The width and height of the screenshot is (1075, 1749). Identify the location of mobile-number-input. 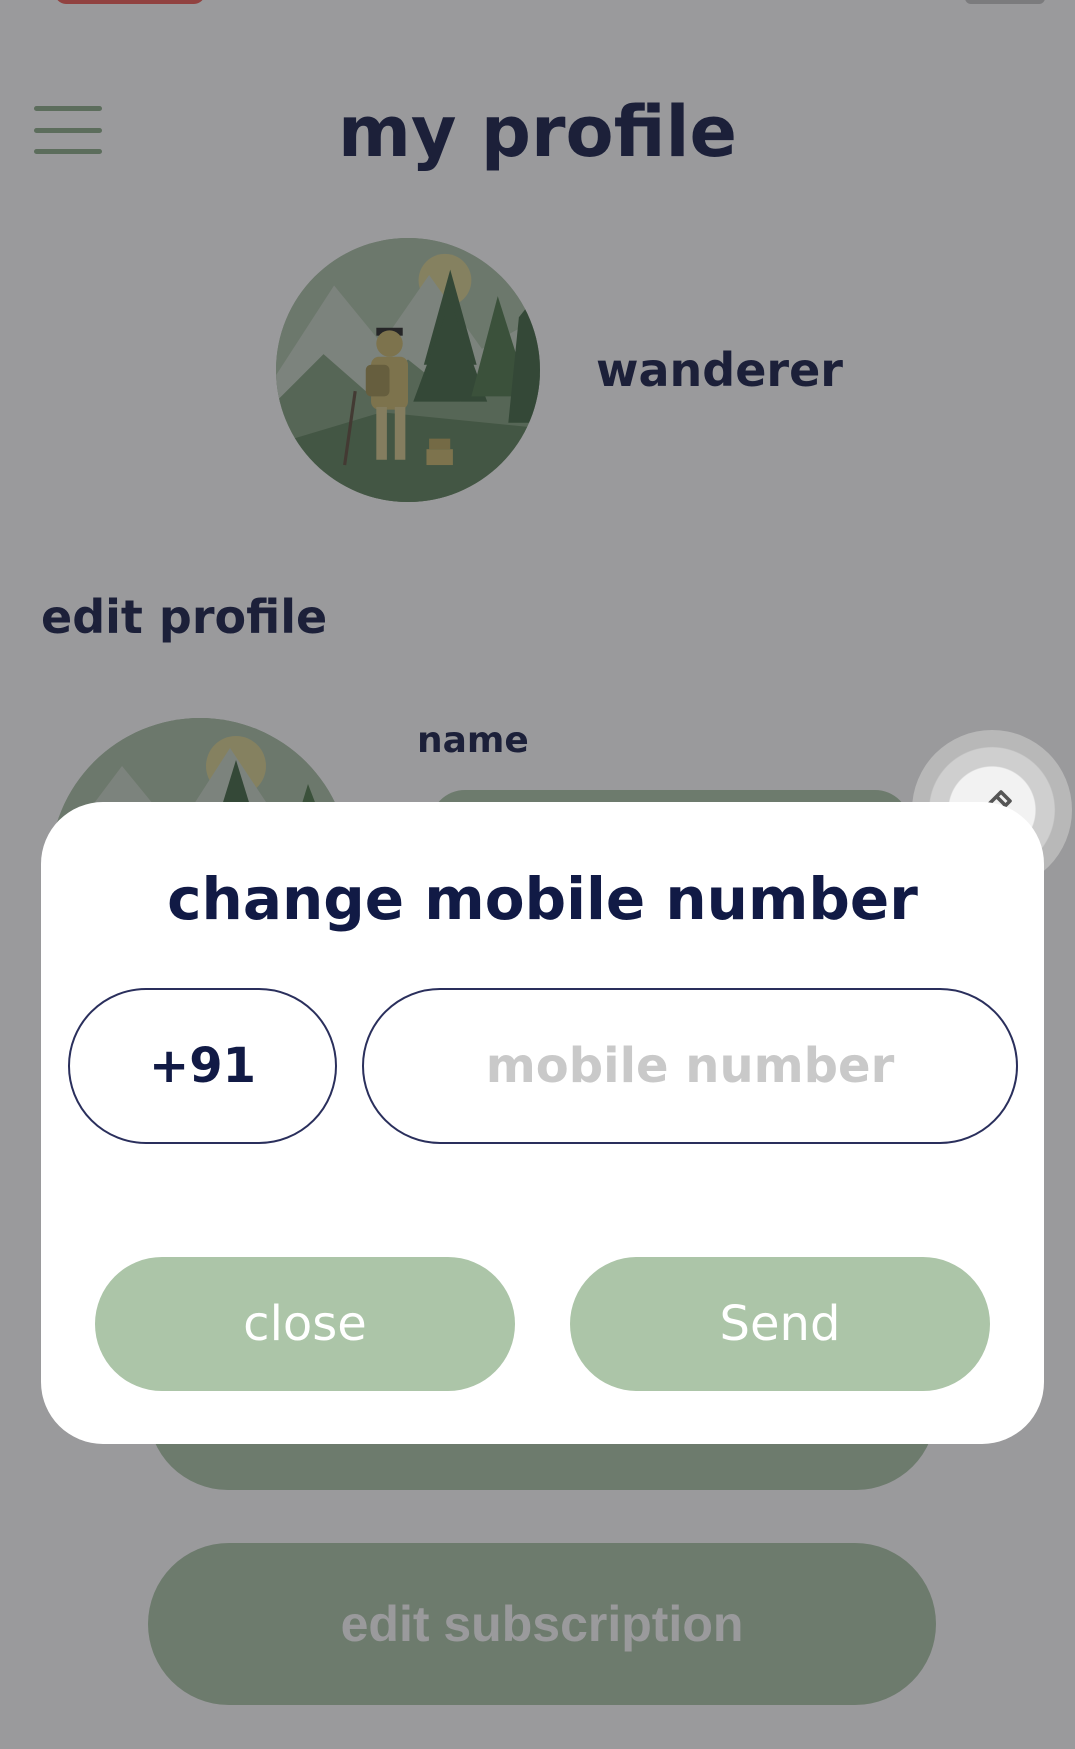
(690, 1066).